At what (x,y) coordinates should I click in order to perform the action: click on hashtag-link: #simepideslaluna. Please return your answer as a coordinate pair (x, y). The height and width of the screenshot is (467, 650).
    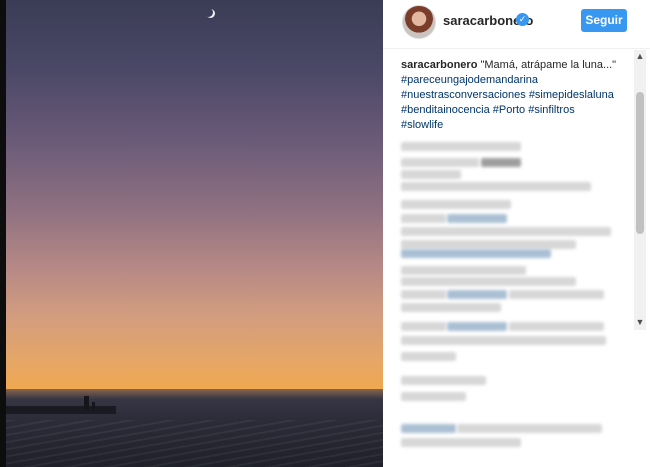
    Looking at the image, I should click on (571, 95).